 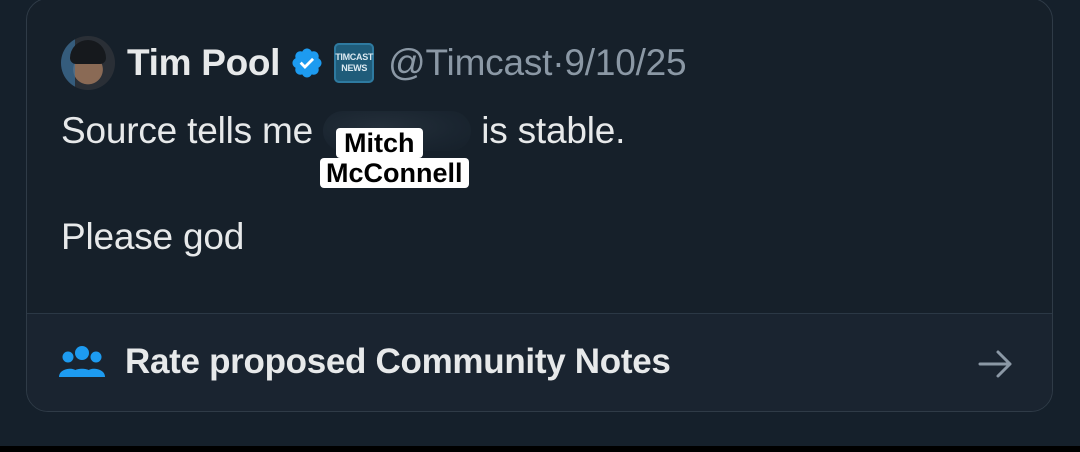 What do you see at coordinates (153, 236) in the screenshot?
I see `tweet-line-2: Please god` at bounding box center [153, 236].